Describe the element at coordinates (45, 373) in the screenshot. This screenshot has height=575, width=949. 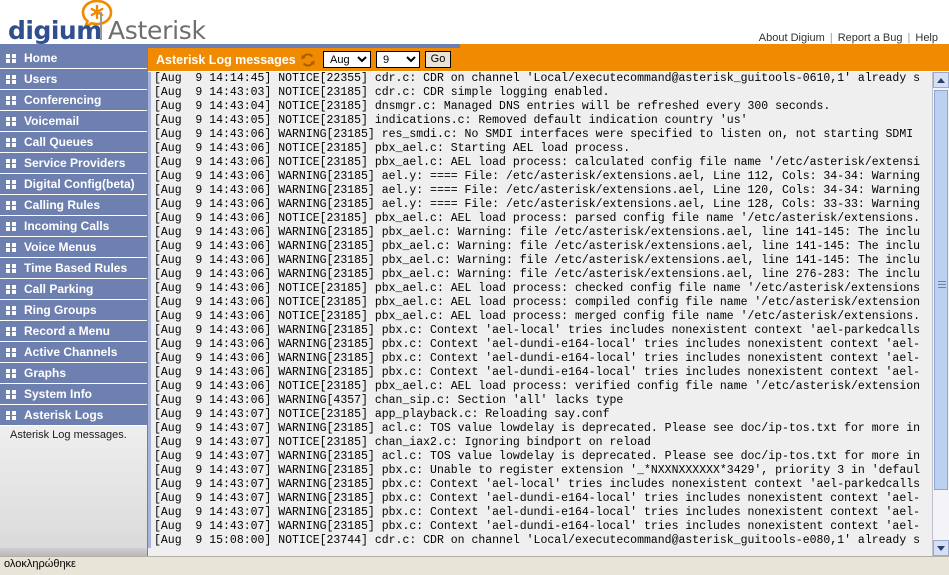
I see `sidebar-item-label: Graphs` at that location.